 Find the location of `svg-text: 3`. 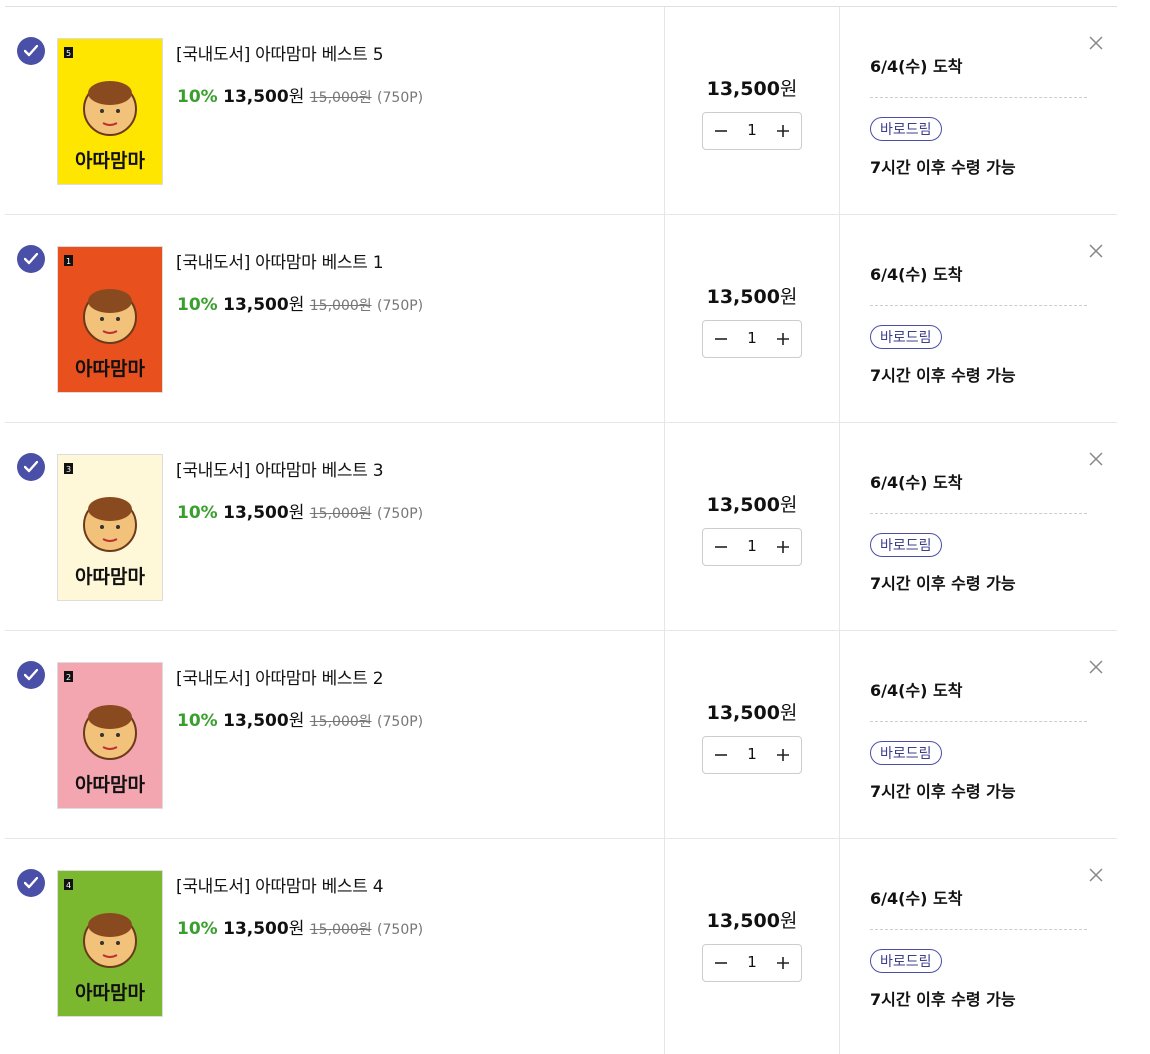

svg-text: 3 is located at coordinates (68, 469).